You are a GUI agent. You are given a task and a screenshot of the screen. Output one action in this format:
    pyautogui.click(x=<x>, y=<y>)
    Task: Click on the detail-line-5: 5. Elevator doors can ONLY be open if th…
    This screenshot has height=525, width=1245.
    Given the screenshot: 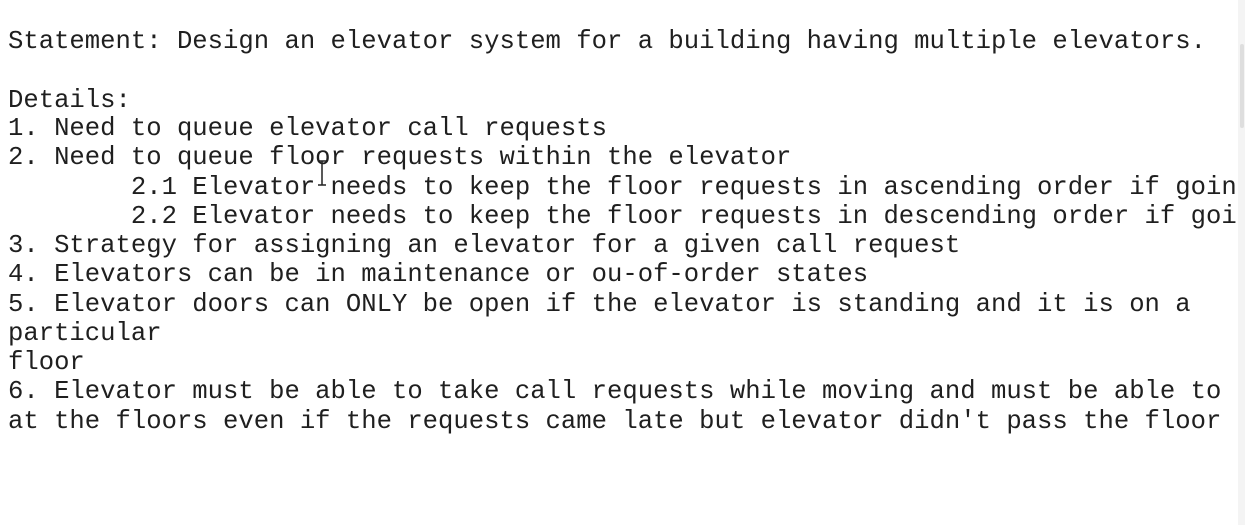 What is the action you would take?
    pyautogui.click(x=599, y=304)
    